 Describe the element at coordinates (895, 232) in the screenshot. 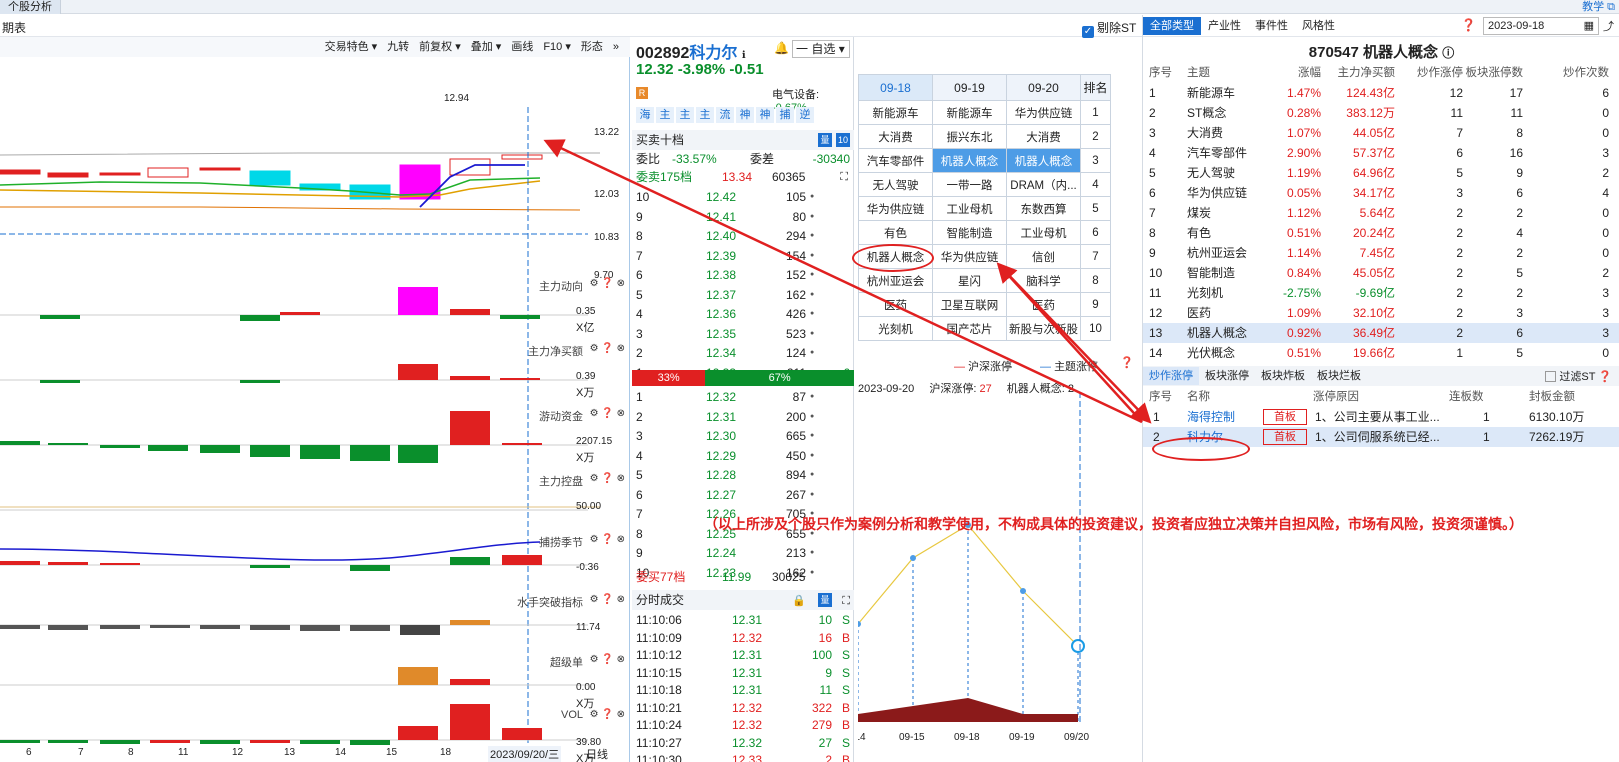

I see `rotation-cell: 有色` at that location.